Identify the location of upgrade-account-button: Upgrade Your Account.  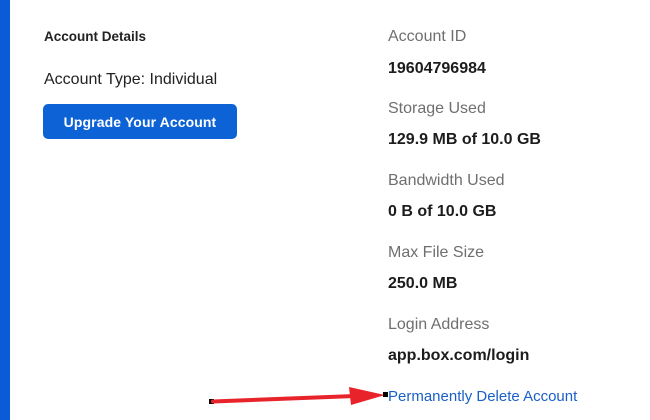
(140, 121).